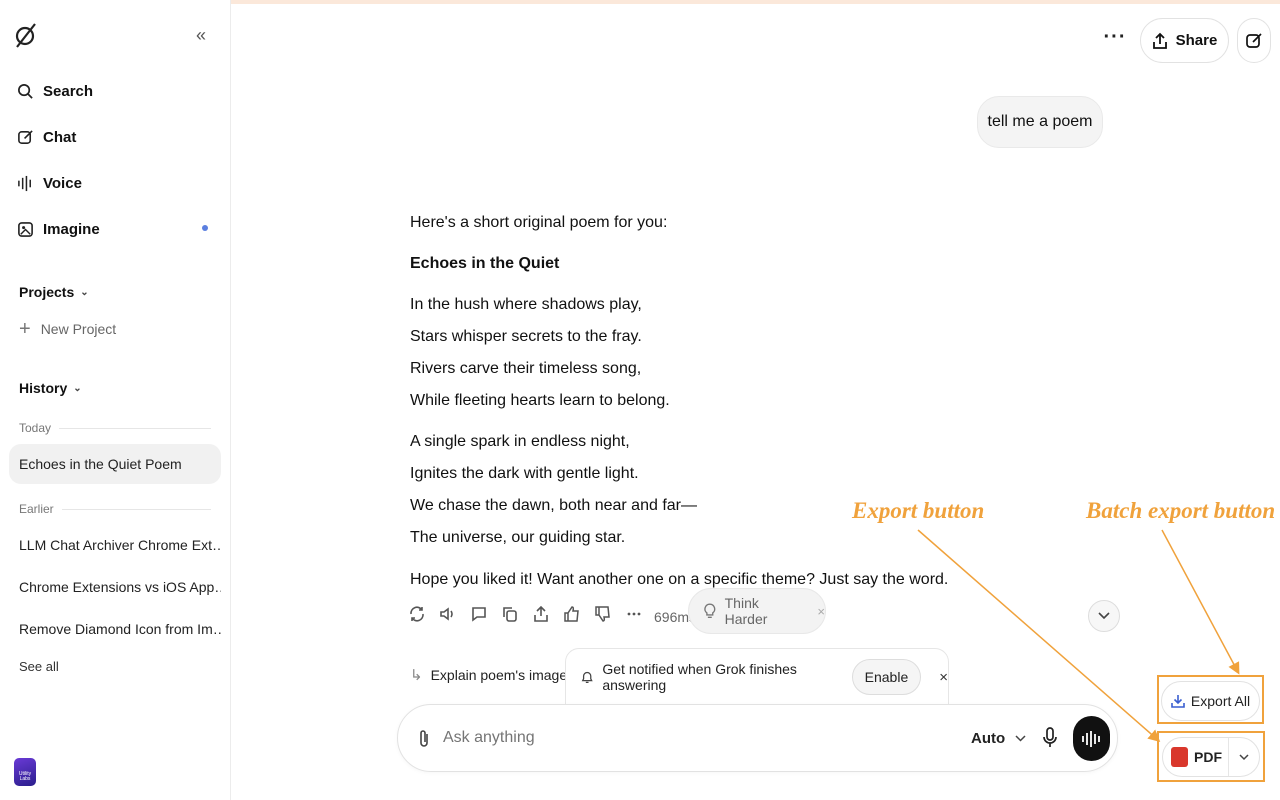 The width and height of the screenshot is (1280, 800). I want to click on poem-line: Stars whisper secrets to the fray., so click(526, 336).